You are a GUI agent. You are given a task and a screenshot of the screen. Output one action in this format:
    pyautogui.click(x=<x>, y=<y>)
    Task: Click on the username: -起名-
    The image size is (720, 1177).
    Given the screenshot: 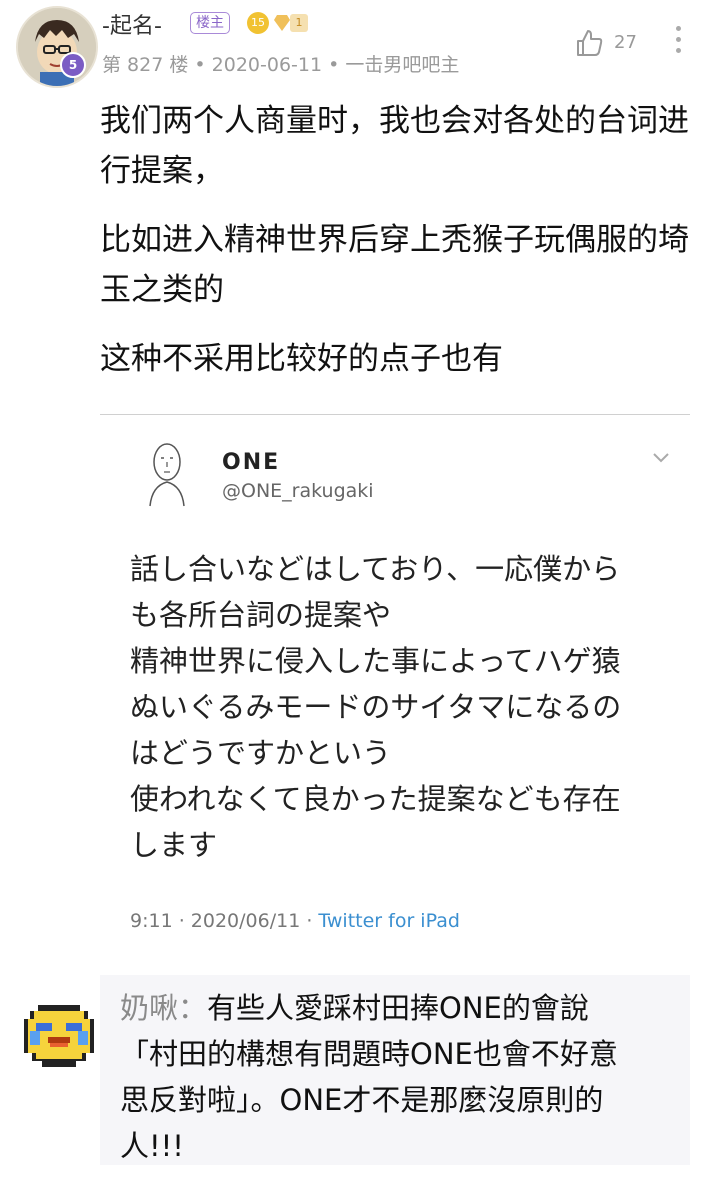 What is the action you would take?
    pyautogui.click(x=132, y=24)
    